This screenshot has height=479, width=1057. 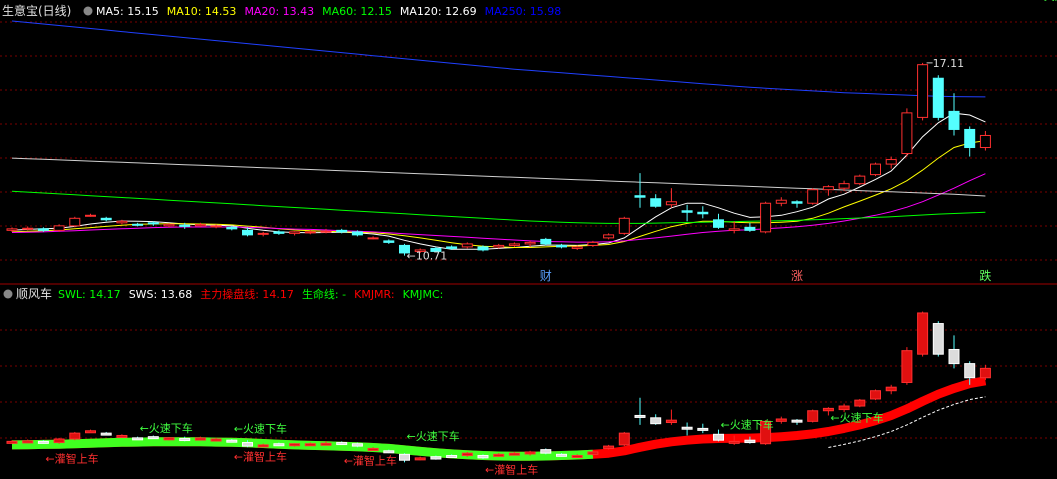 What do you see at coordinates (36, 10) in the screenshot?
I see `chart-title: 生意宝(日线)` at bounding box center [36, 10].